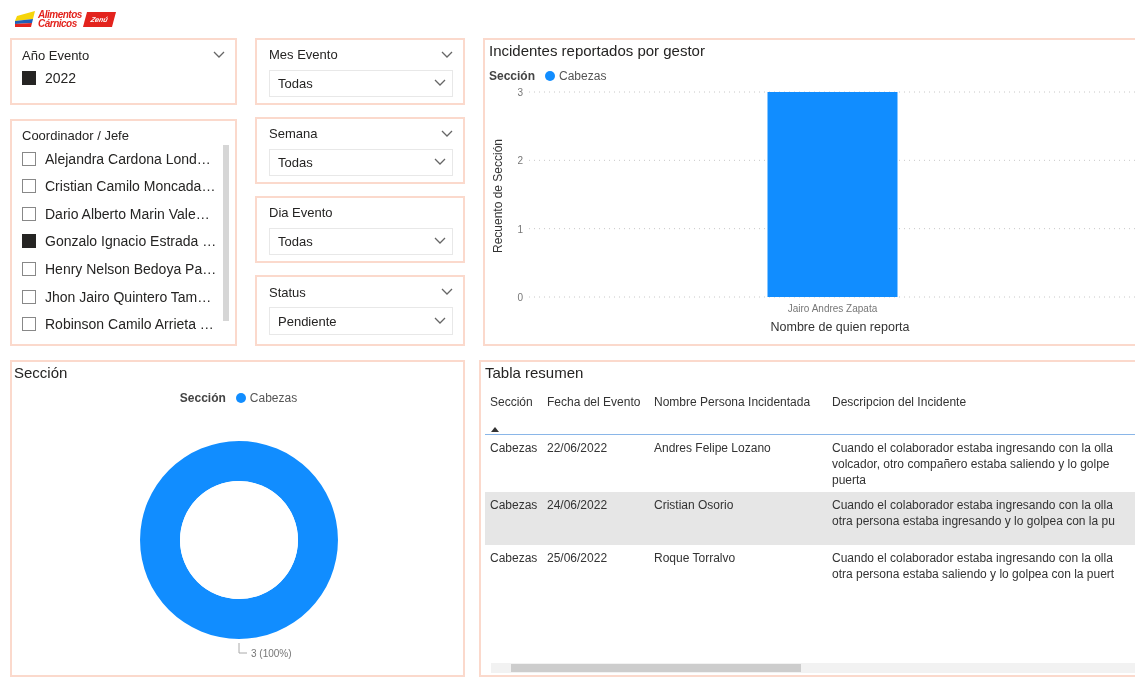 The height and width of the screenshot is (677, 1135). What do you see at coordinates (226, 233) in the screenshot?
I see `scrollbar` at bounding box center [226, 233].